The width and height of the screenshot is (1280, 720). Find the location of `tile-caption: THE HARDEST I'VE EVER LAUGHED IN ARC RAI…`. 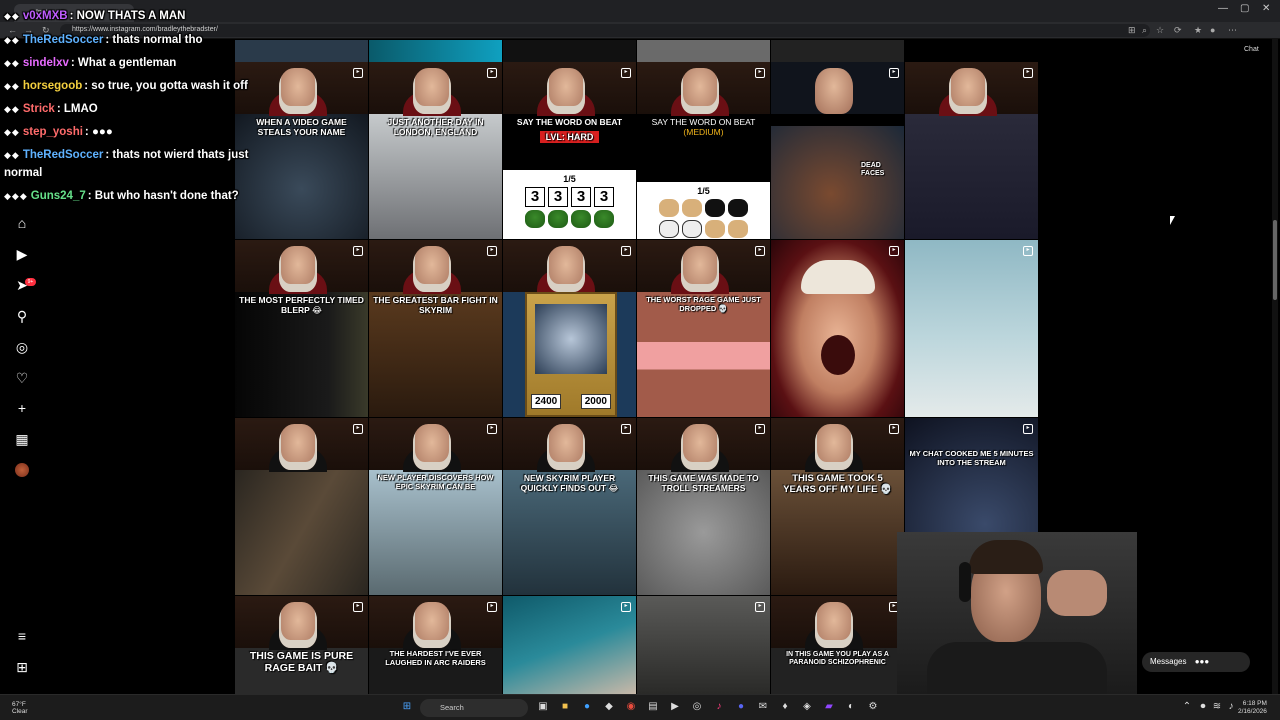

tile-caption: THE HARDEST I'VE EVER LAUGHED IN ARC RAI… is located at coordinates (435, 658).